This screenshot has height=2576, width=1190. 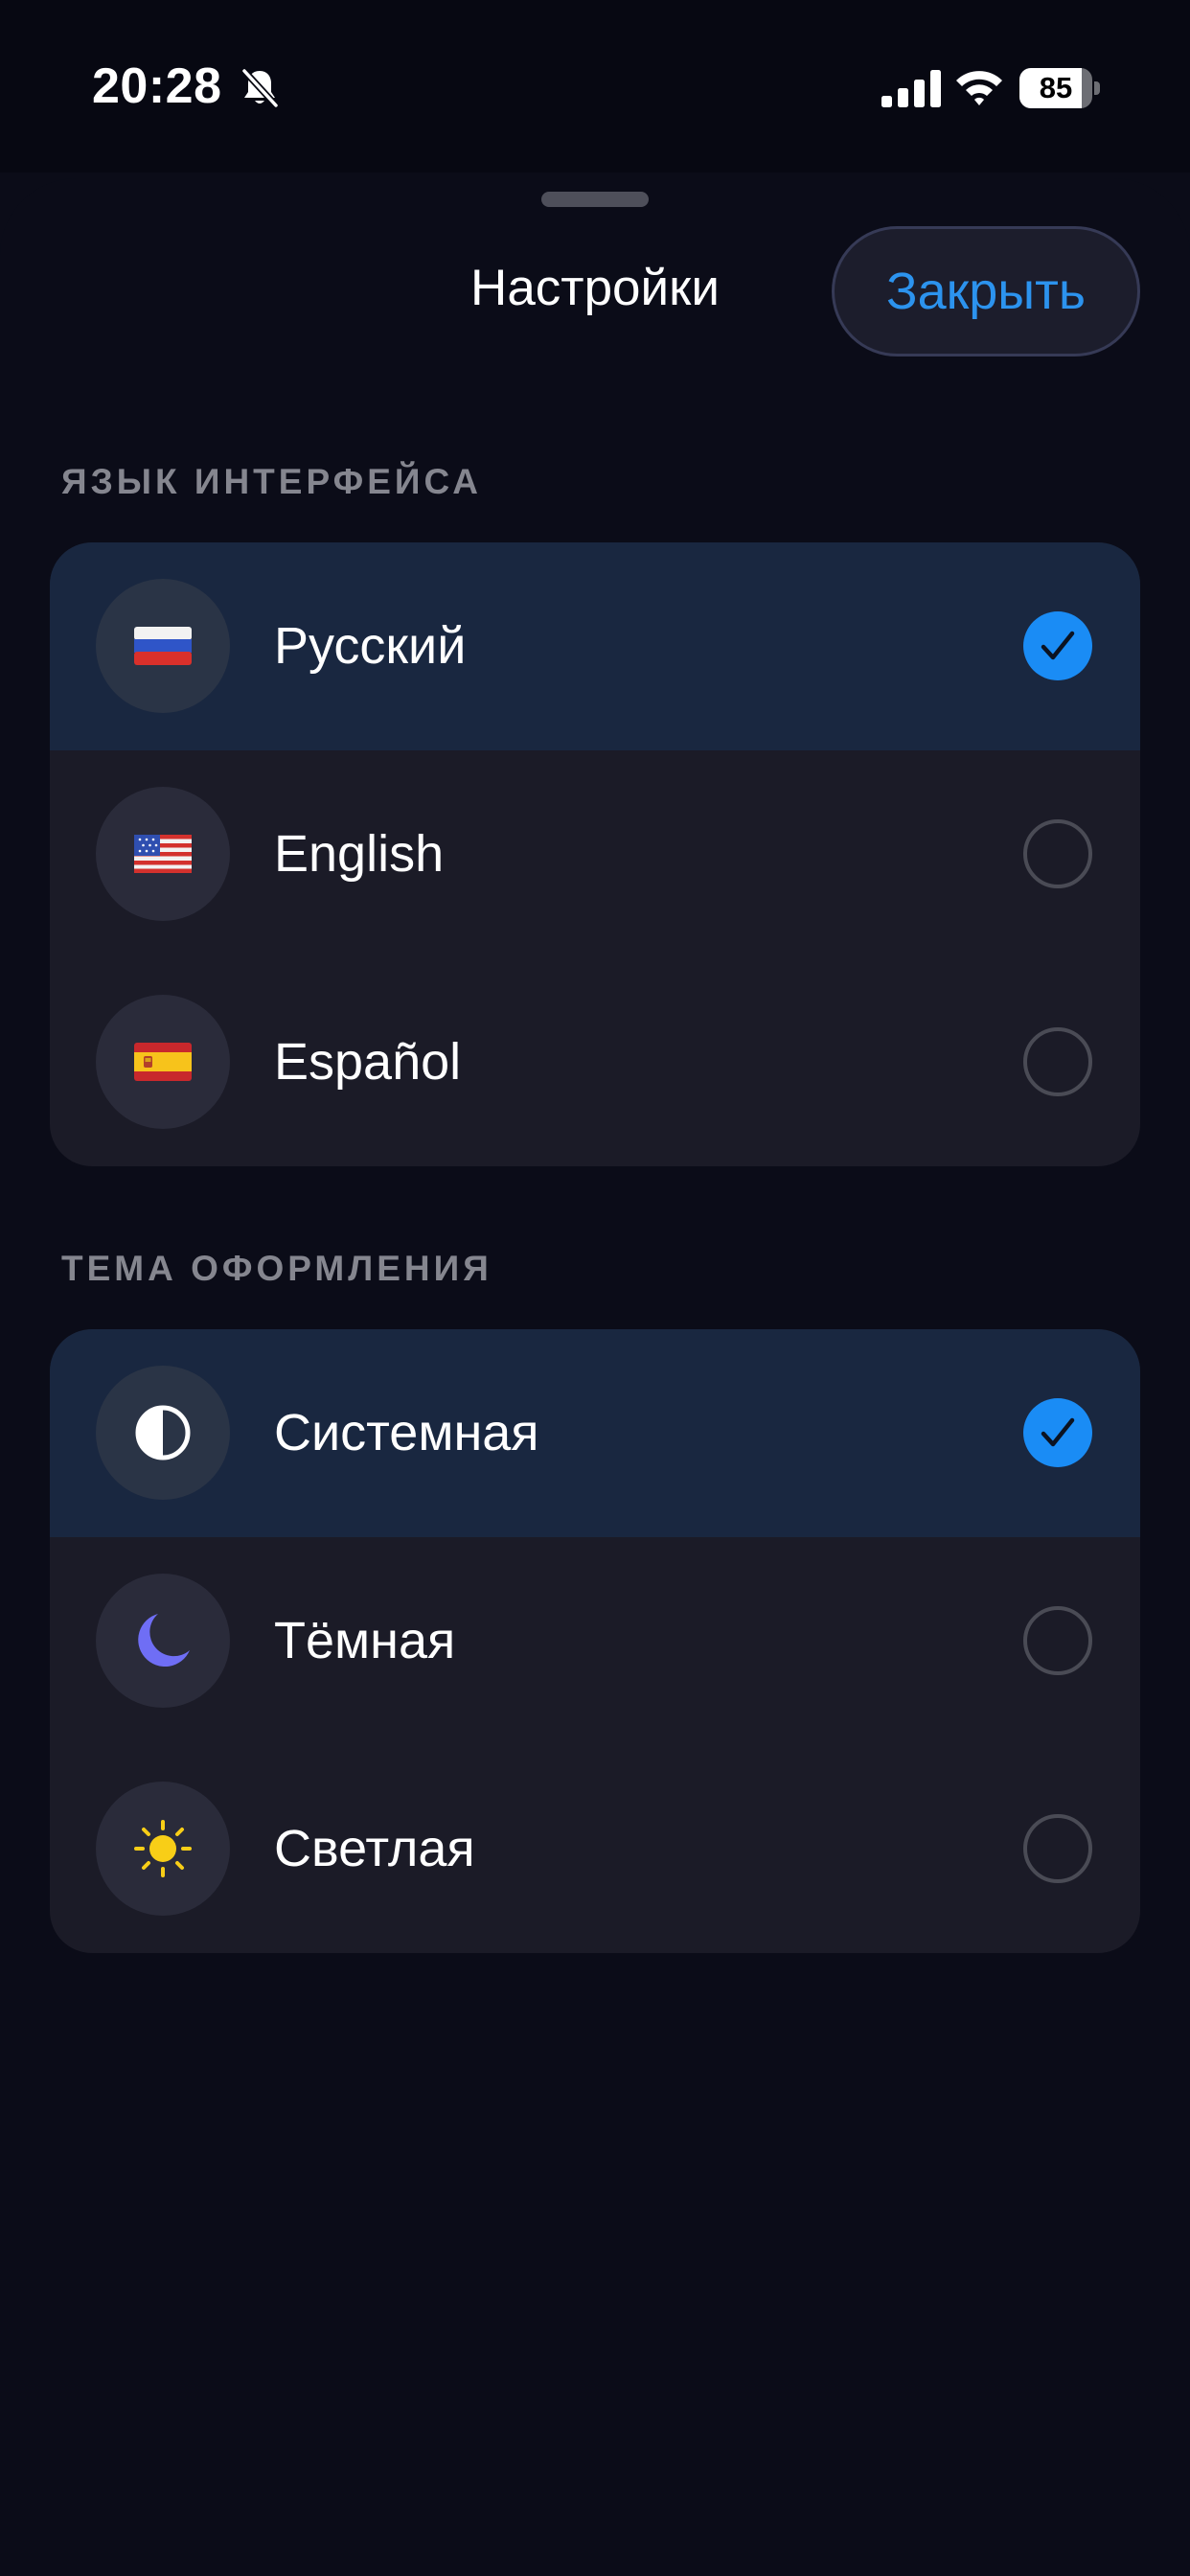 I want to click on close-button: Закрыть, so click(x=986, y=291).